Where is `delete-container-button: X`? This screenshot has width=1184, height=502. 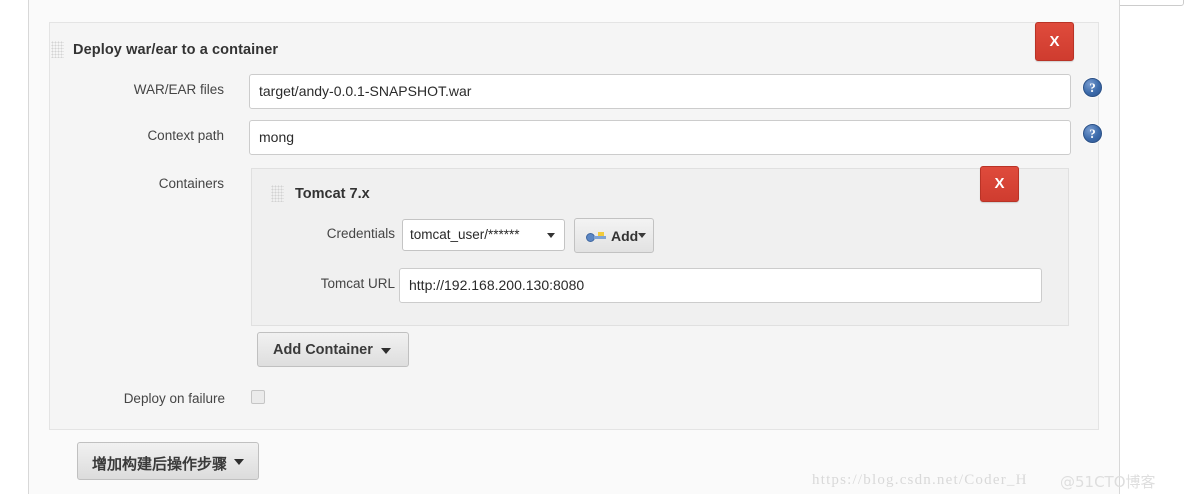
delete-container-button: X is located at coordinates (999, 184).